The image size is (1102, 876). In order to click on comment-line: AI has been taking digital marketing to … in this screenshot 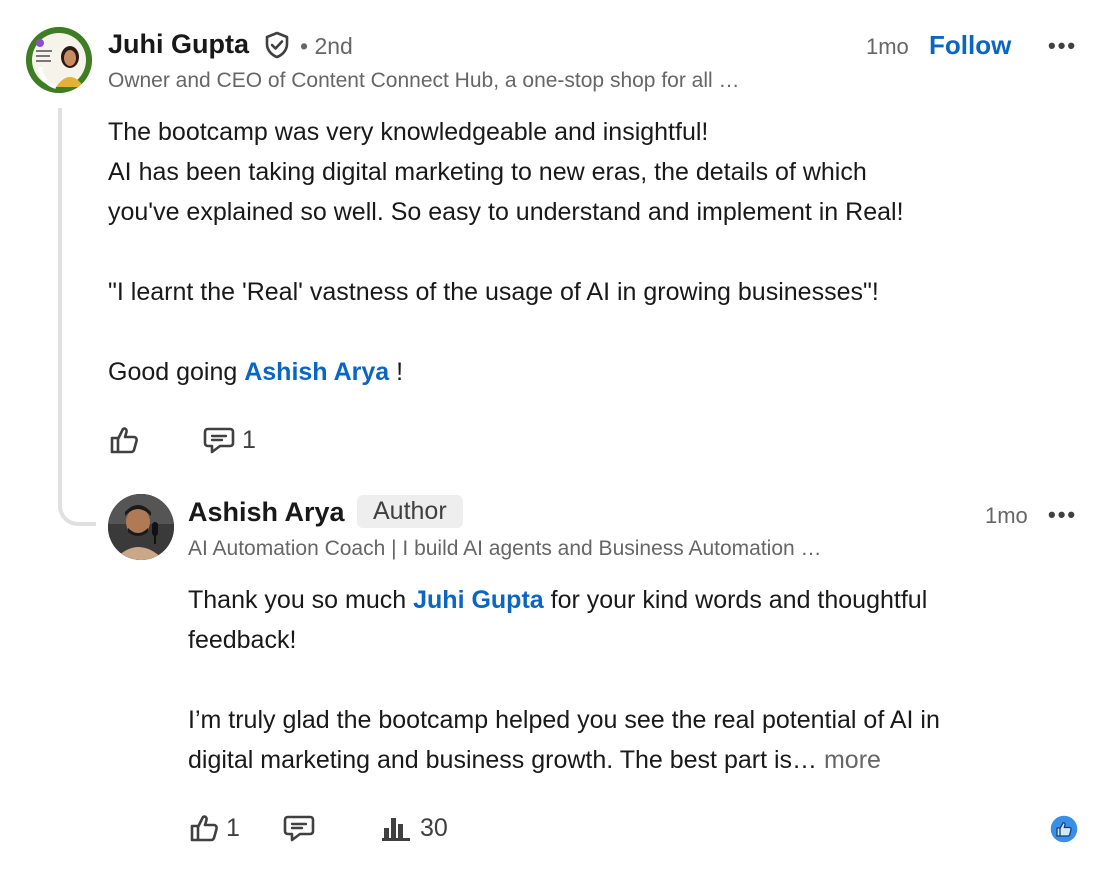, I will do `click(487, 172)`.